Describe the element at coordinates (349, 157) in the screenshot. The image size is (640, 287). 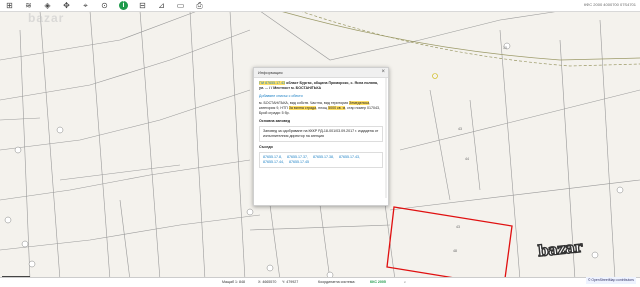
I see `neighbor-link: 87655.17.43,` at that location.